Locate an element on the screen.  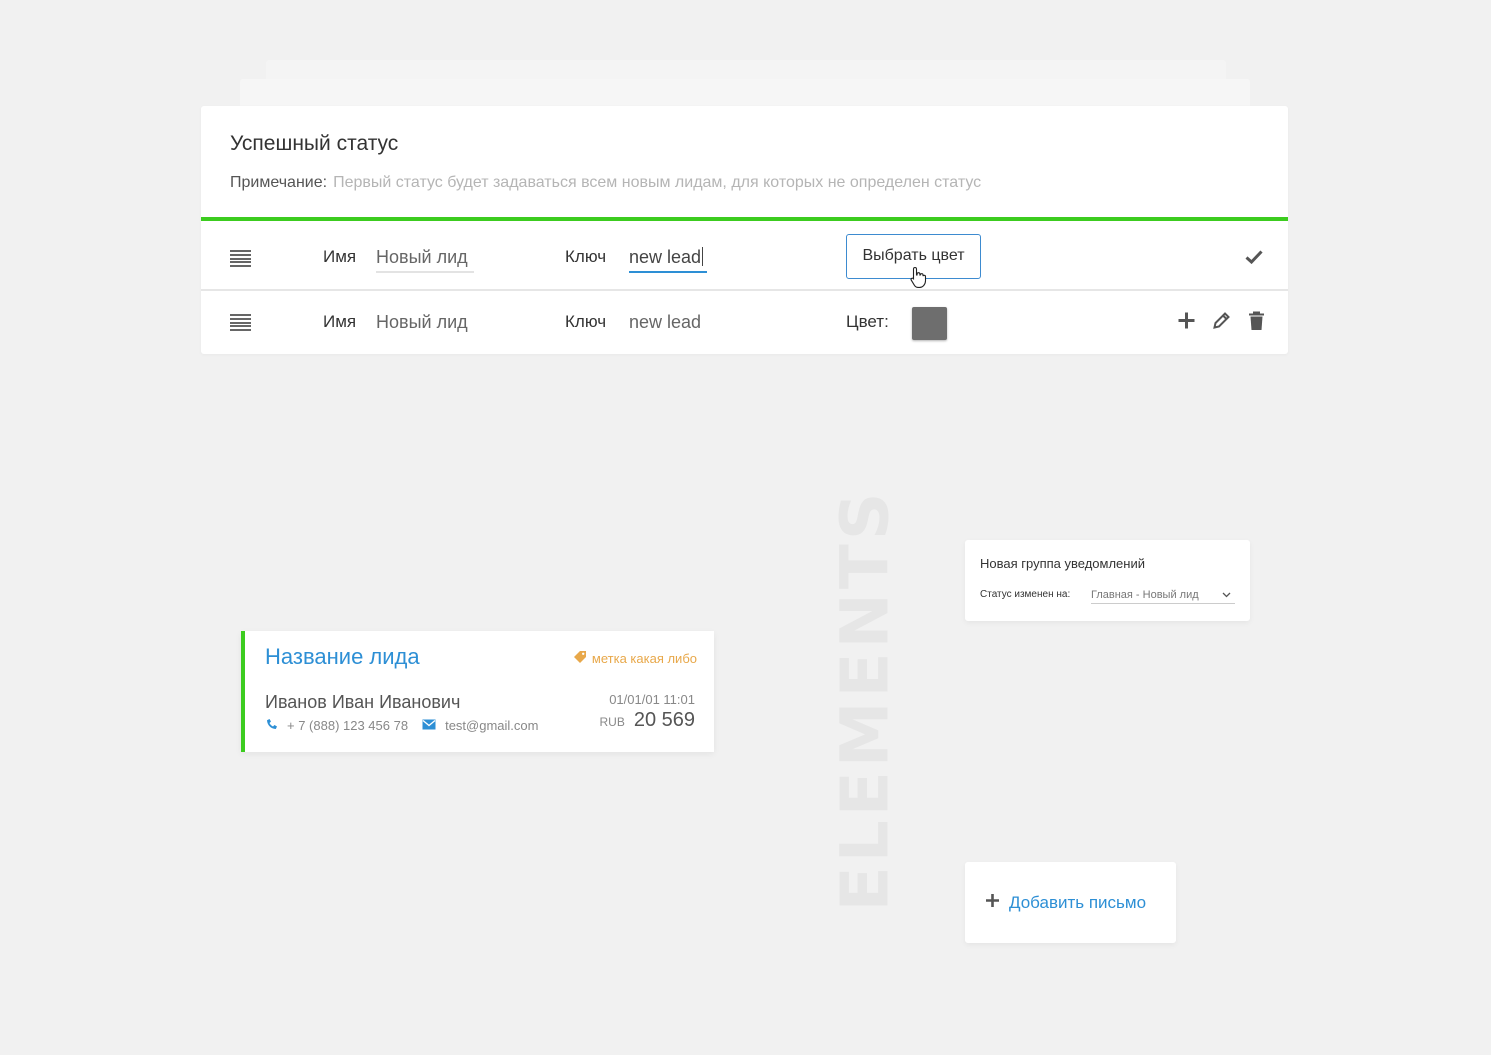
chevron-down-icon is located at coordinates (1226, 595).